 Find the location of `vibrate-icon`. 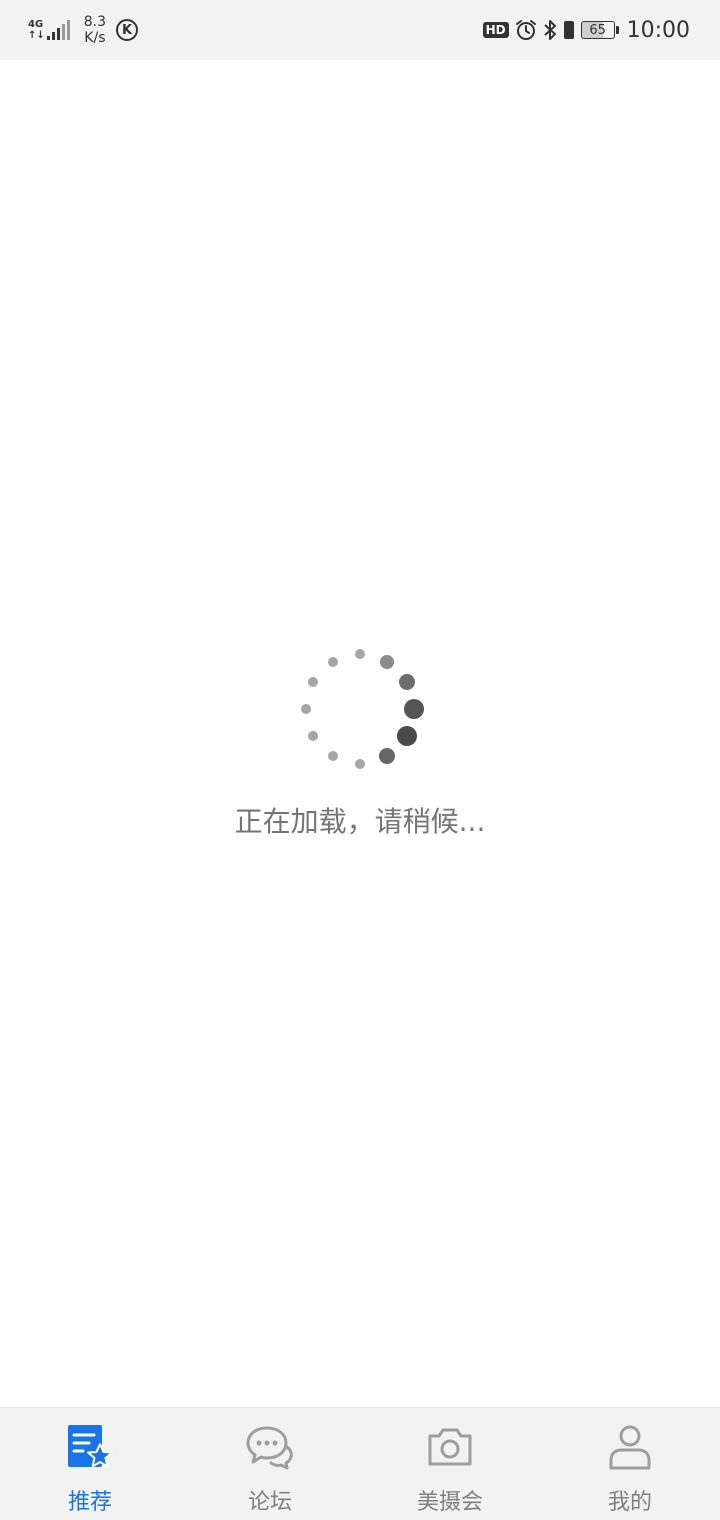

vibrate-icon is located at coordinates (569, 30).